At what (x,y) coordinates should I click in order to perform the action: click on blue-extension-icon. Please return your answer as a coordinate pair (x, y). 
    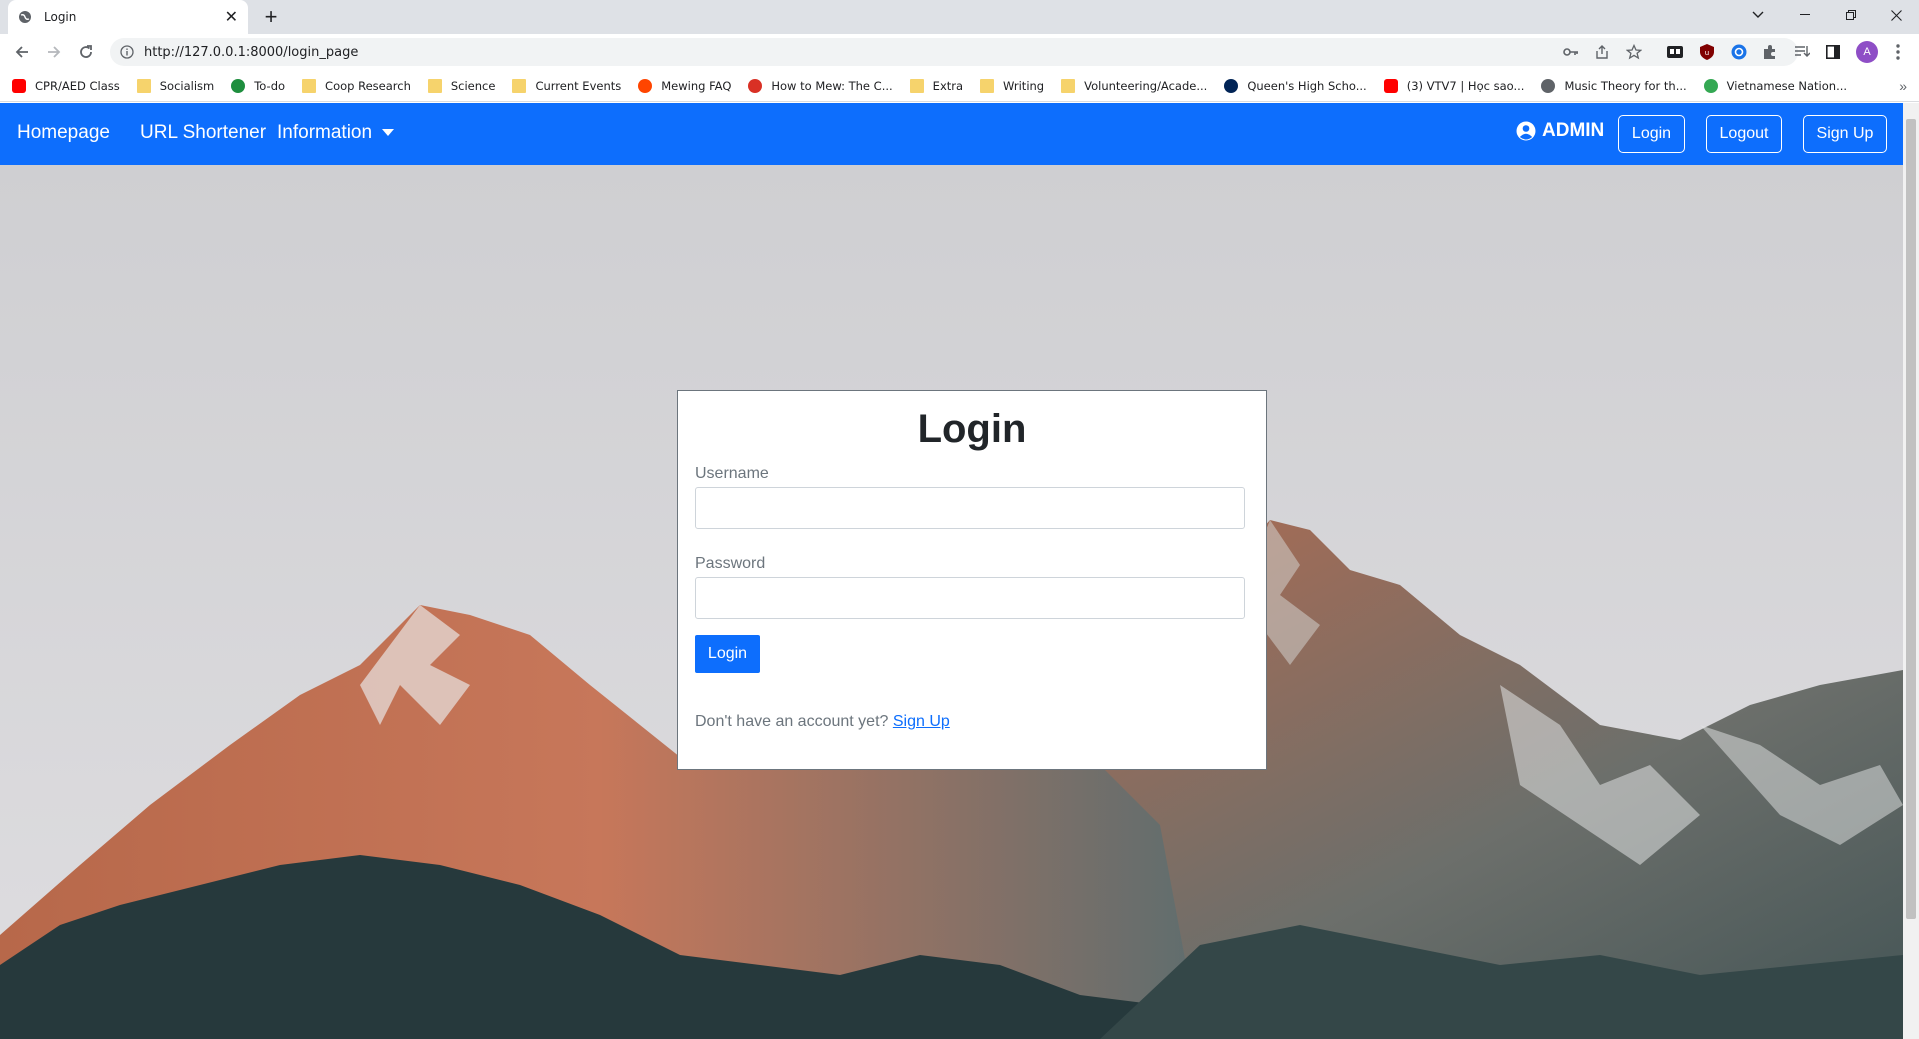
    Looking at the image, I should click on (1739, 52).